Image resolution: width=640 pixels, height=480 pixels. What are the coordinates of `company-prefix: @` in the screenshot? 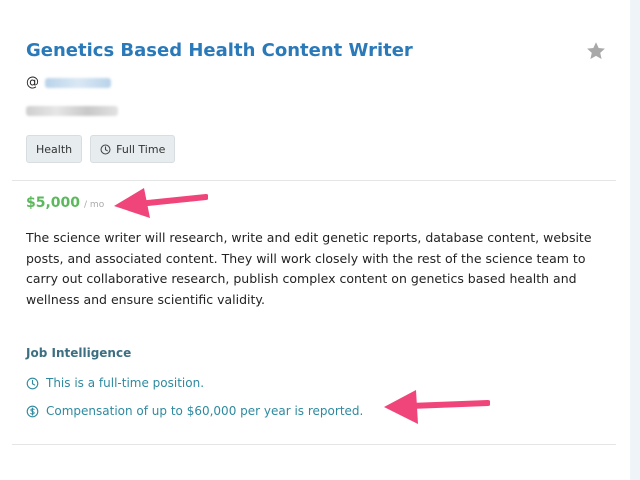 It's located at (32, 82).